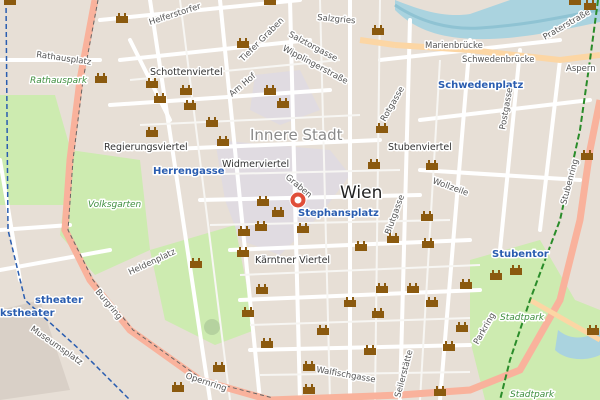 The image size is (600, 400). What do you see at coordinates (146, 147) in the screenshot?
I see `district-regierungsviertel: Regierungsviertel` at bounding box center [146, 147].